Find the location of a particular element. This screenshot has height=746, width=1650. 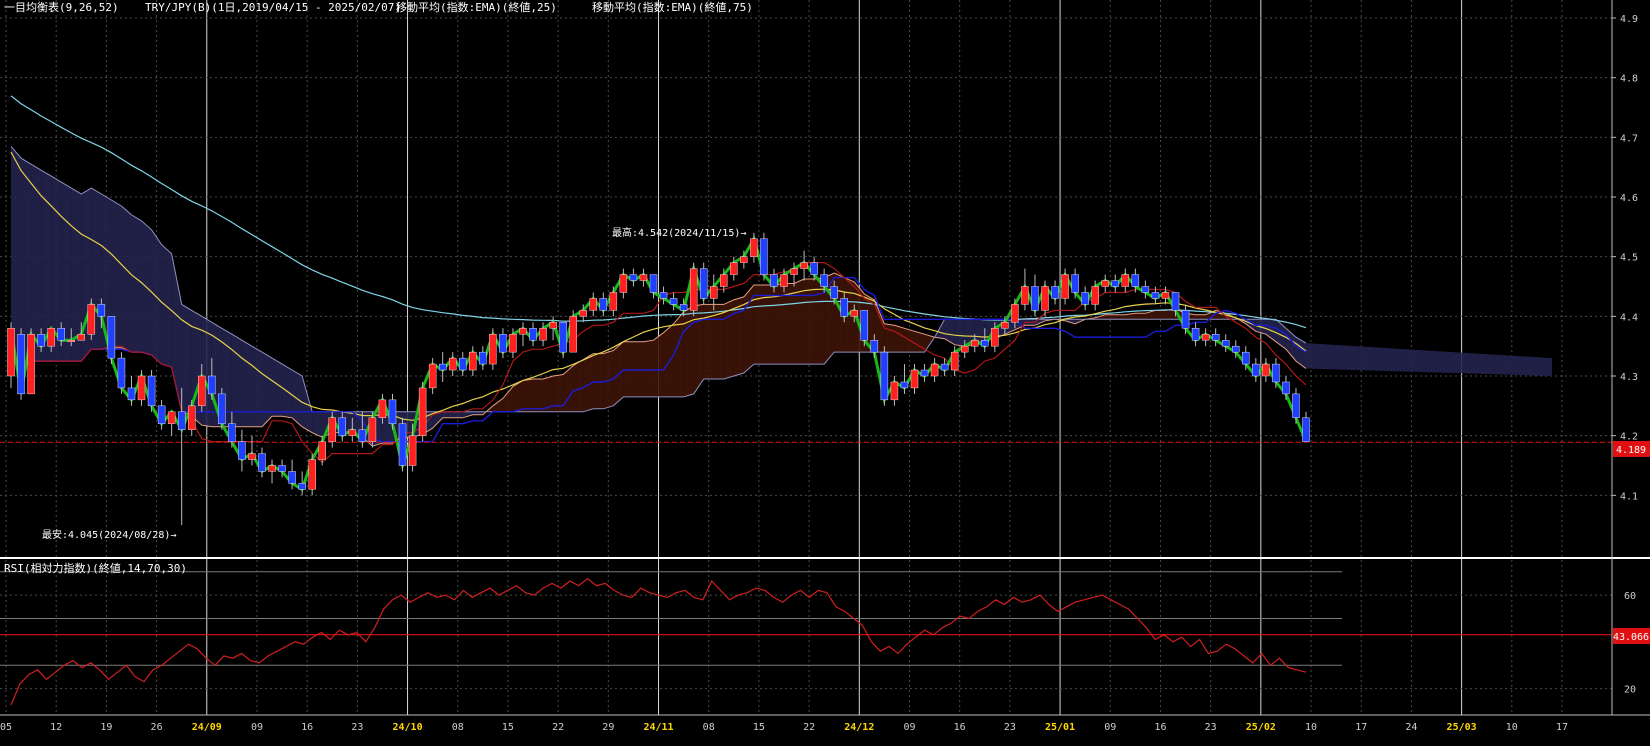

header-ema75: 移動平均(指数:EMA)(終値,75) is located at coordinates (672, 7).